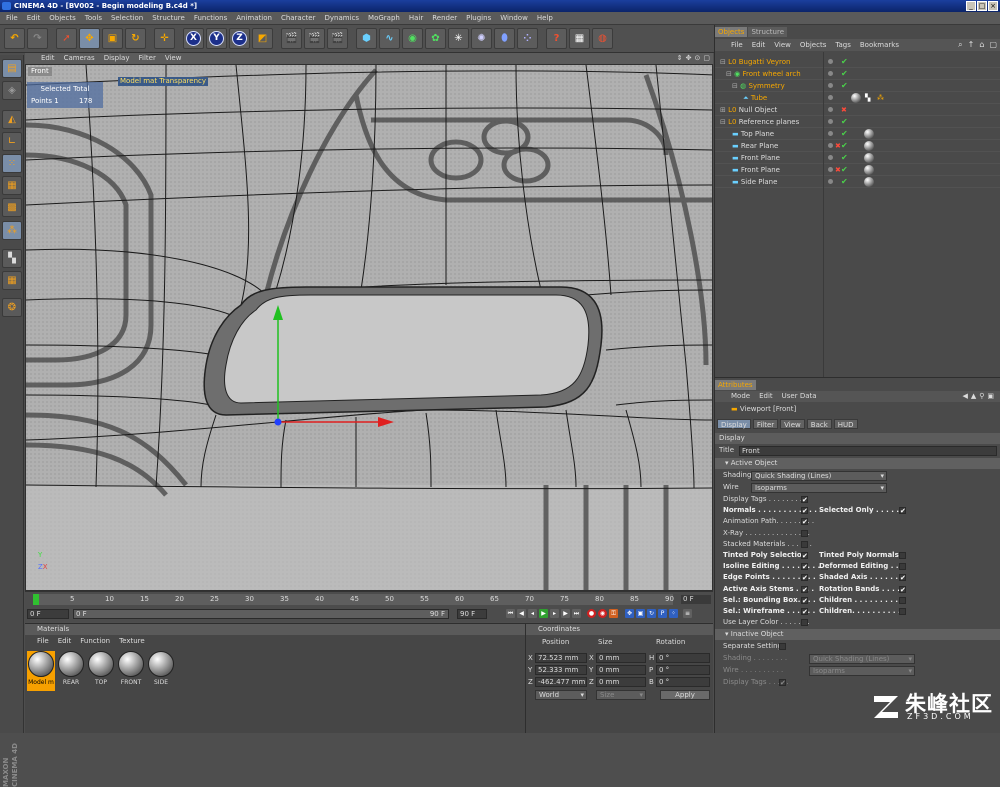 This screenshot has height=787, width=1000. I want to click on section-active-object: ▾ Active Object, so click(857, 463).